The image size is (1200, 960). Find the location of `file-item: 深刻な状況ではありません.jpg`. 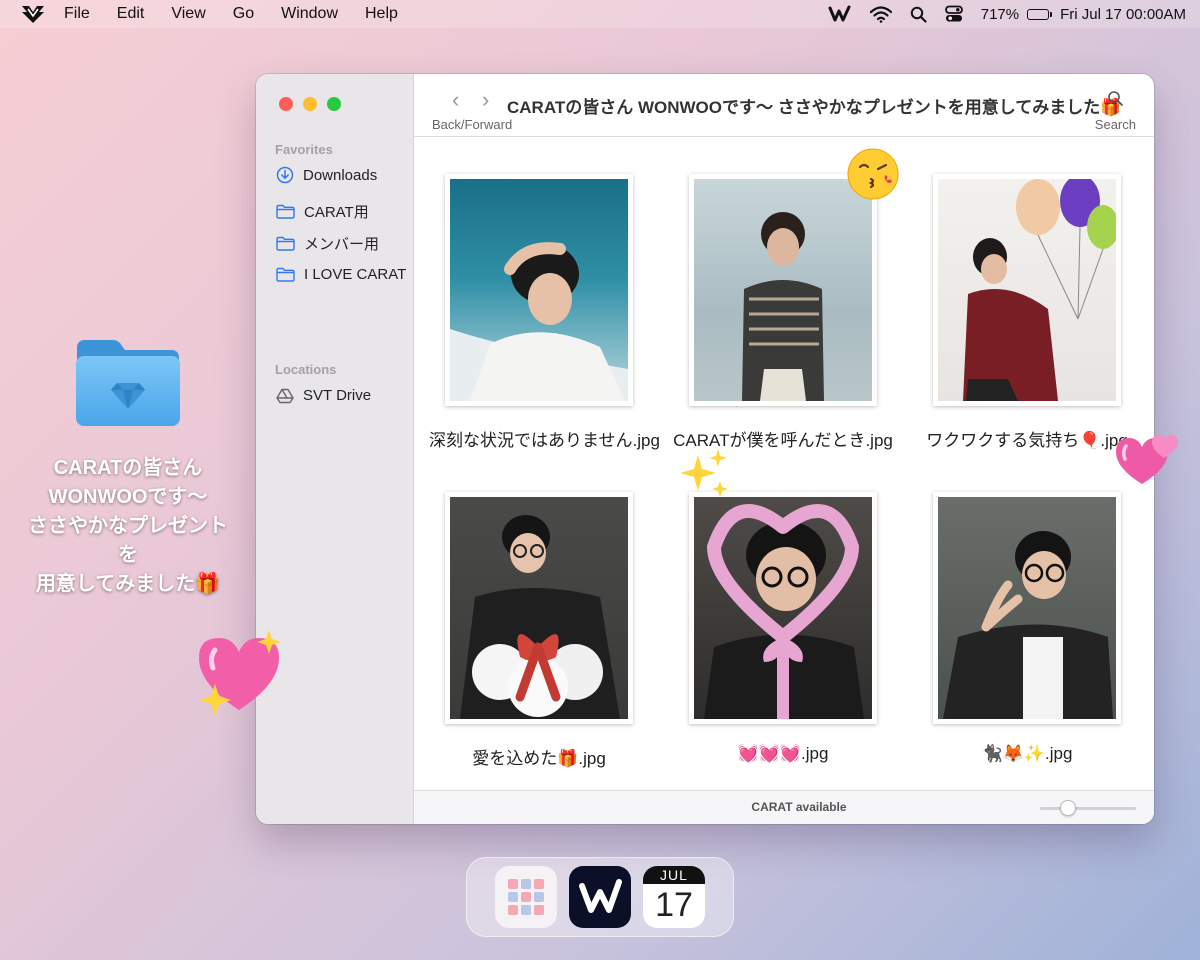

file-item: 深刻な状況ではありません.jpg is located at coordinates (544, 312).